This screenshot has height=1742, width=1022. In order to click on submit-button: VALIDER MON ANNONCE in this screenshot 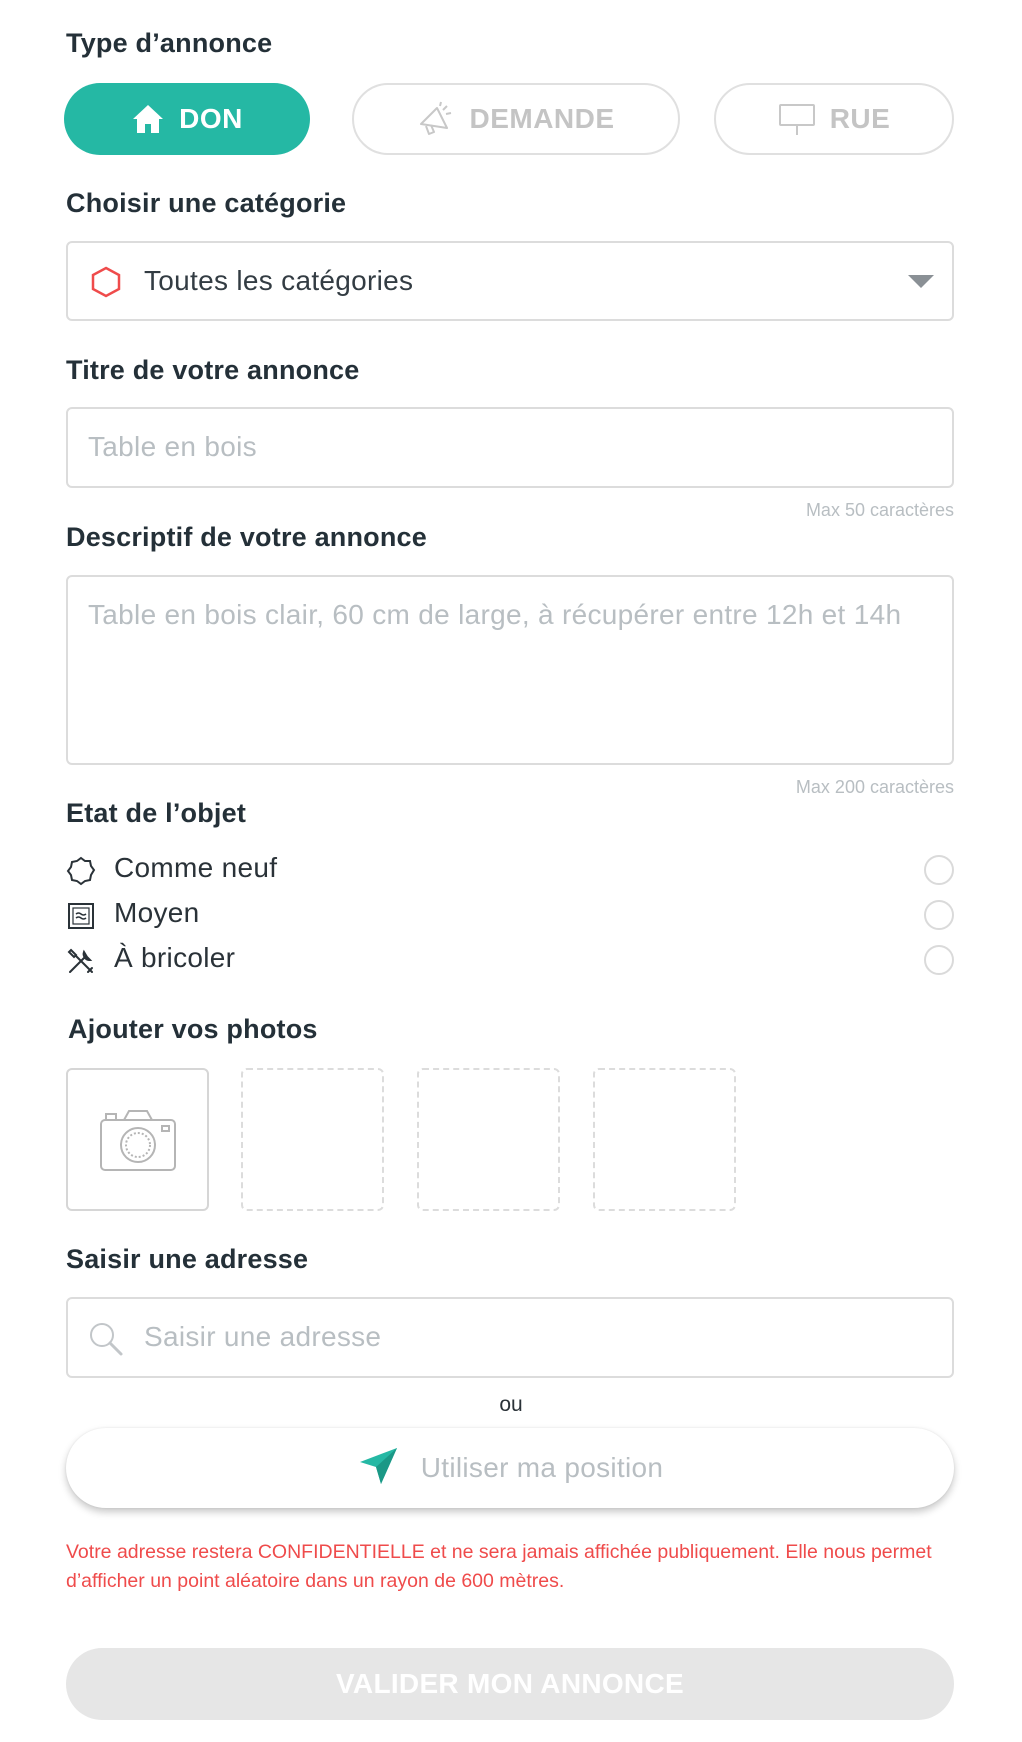, I will do `click(510, 1684)`.